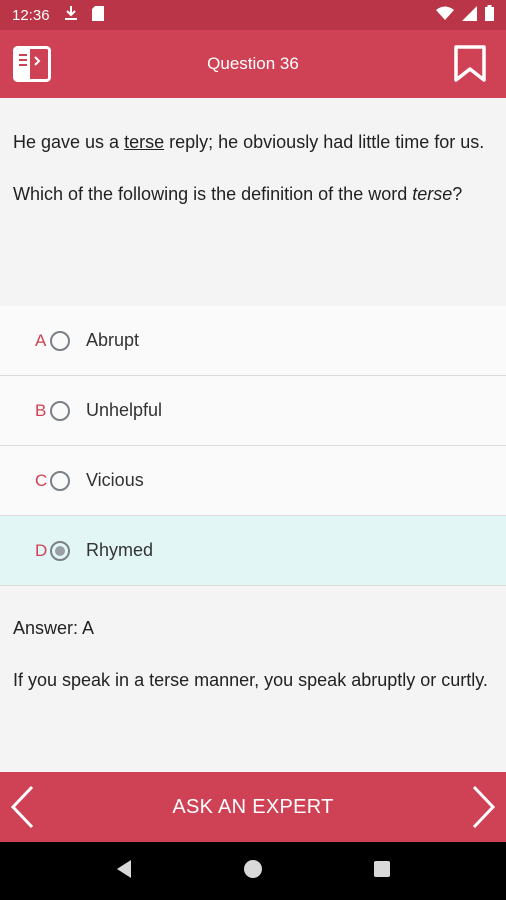  I want to click on download-icon, so click(71, 15).